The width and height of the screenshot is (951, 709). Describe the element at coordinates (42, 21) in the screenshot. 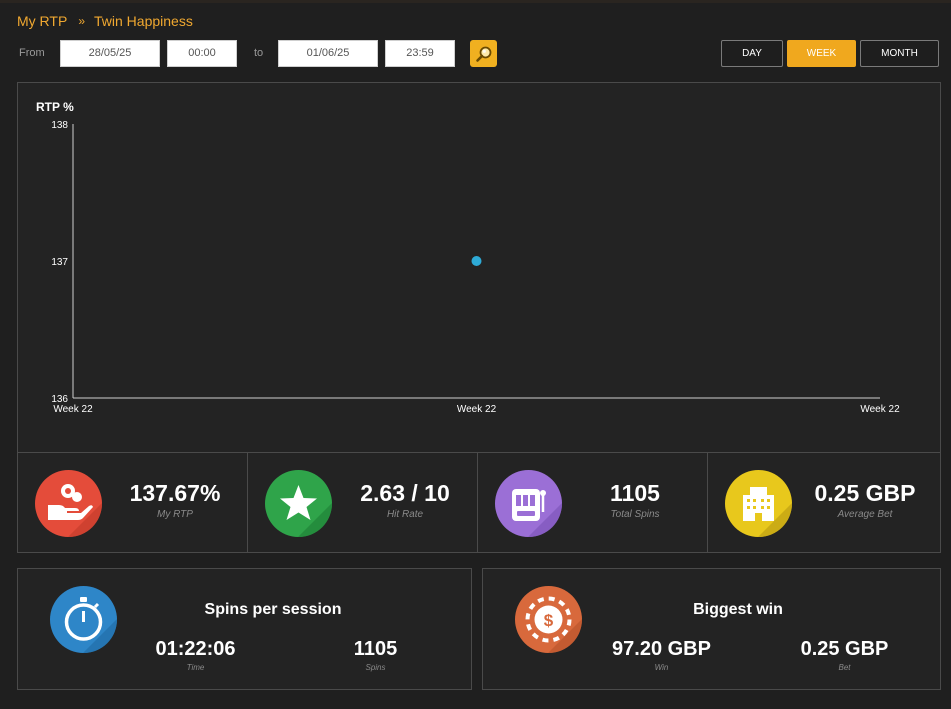

I see `breadcrumb-root-link: My RTP` at that location.